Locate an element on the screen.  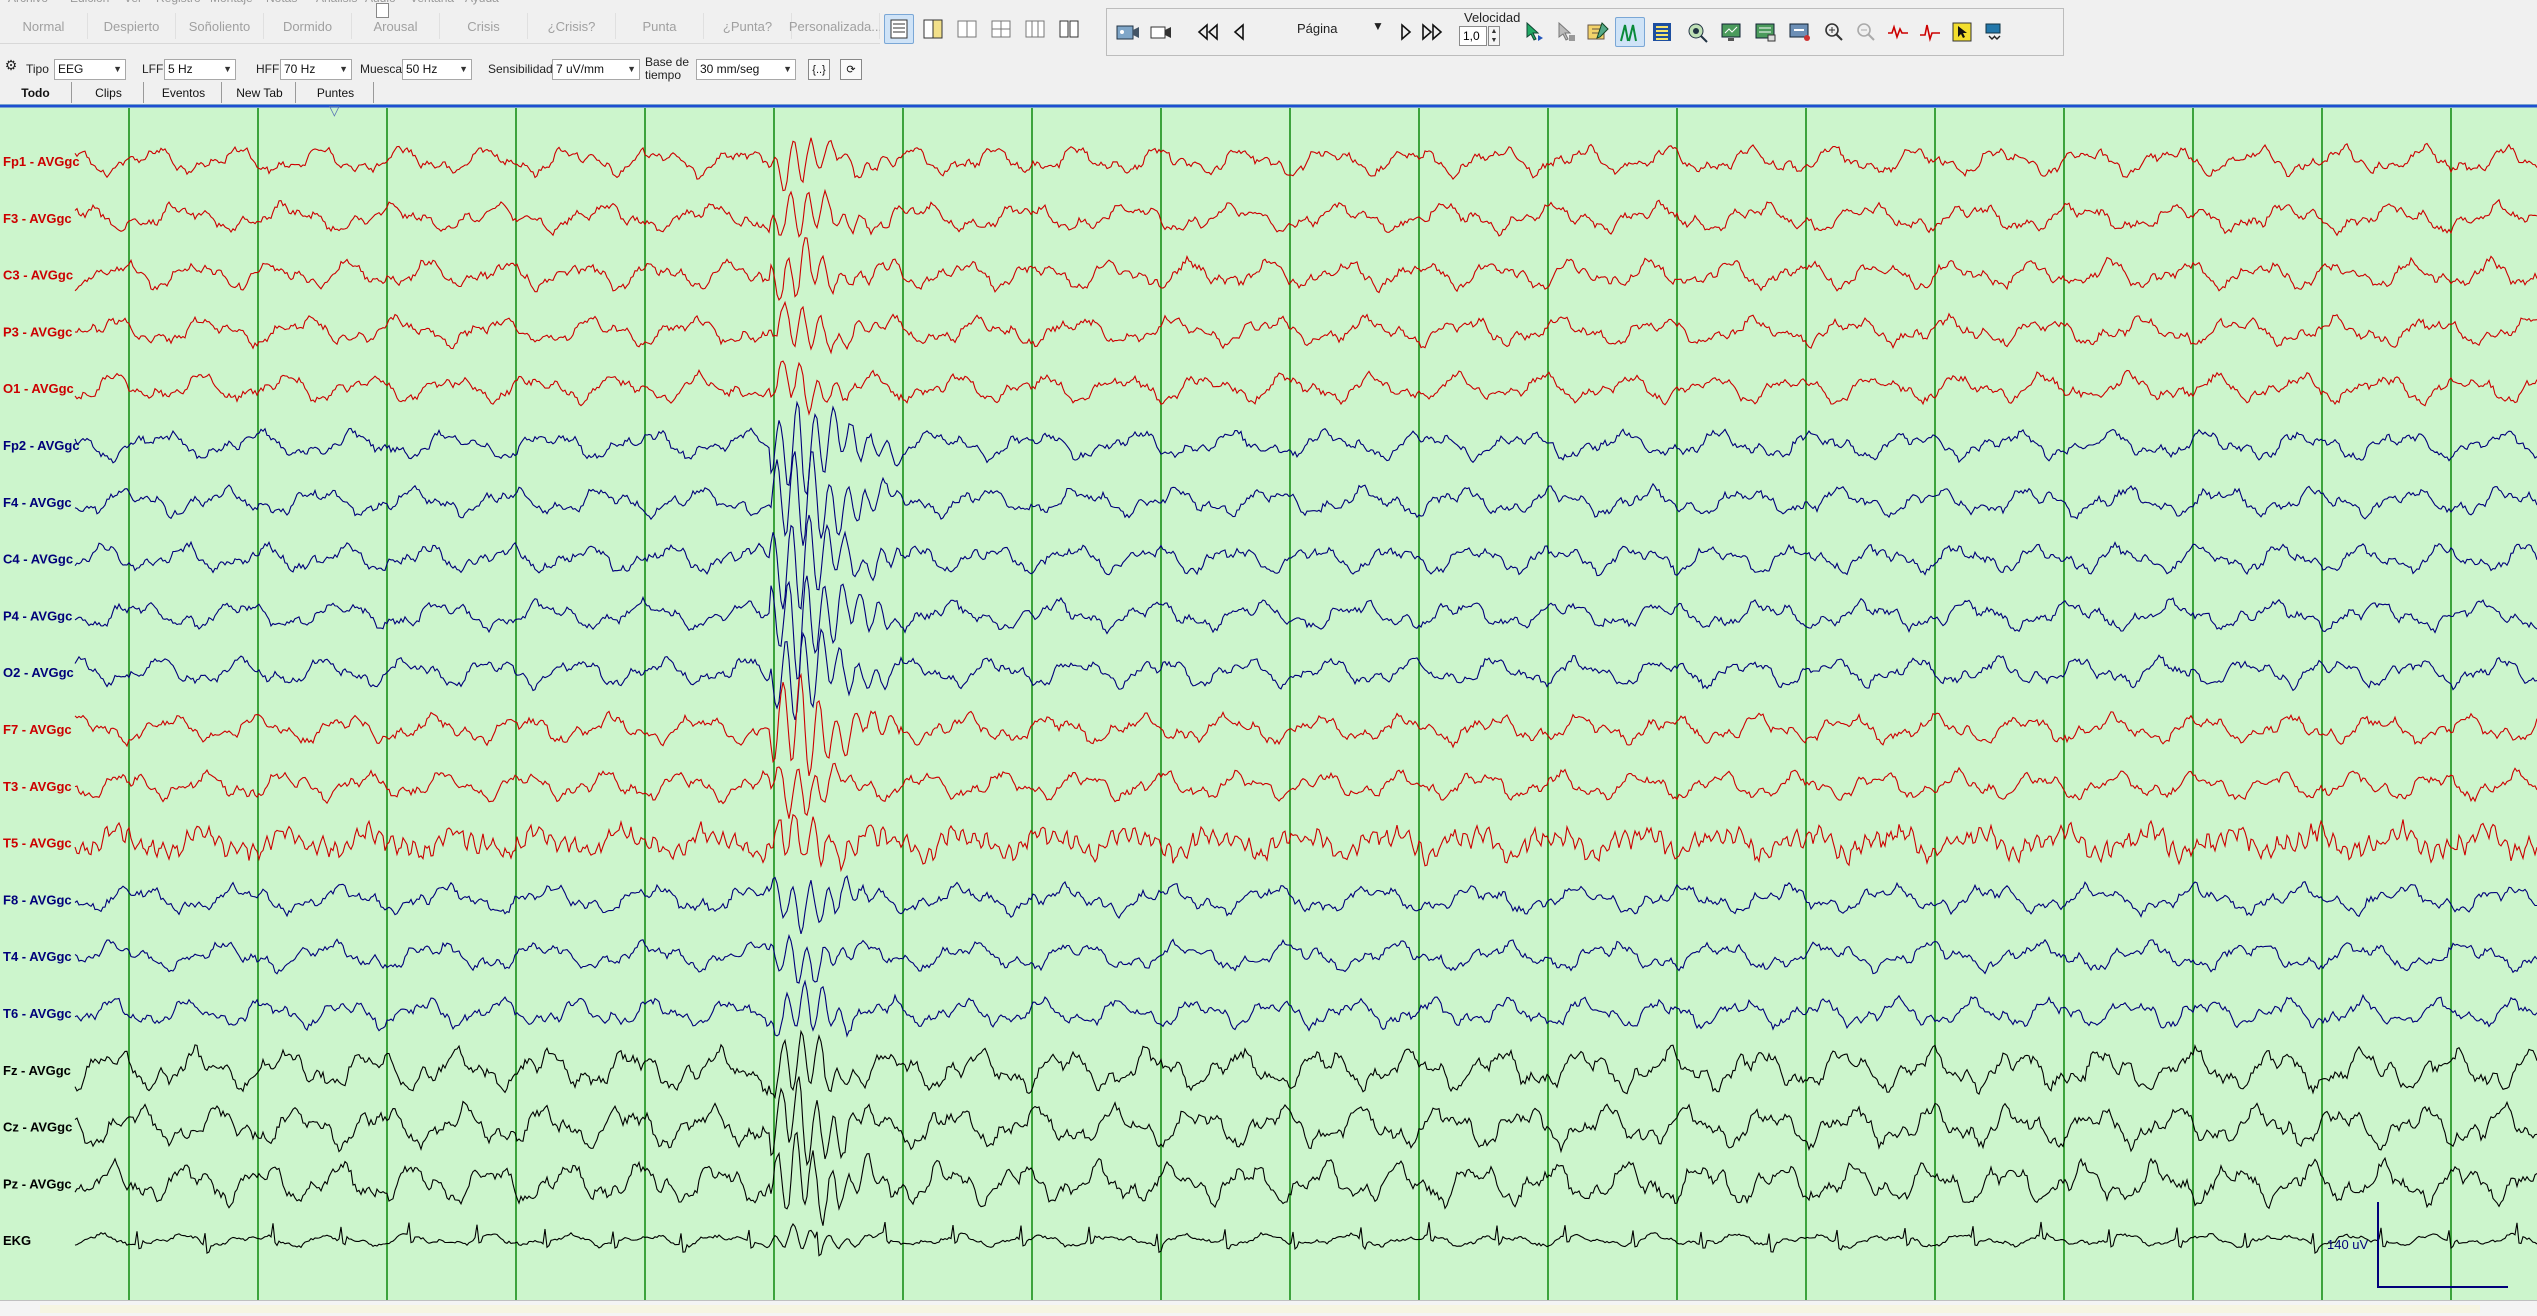
tab: Clips is located at coordinates (109, 92).